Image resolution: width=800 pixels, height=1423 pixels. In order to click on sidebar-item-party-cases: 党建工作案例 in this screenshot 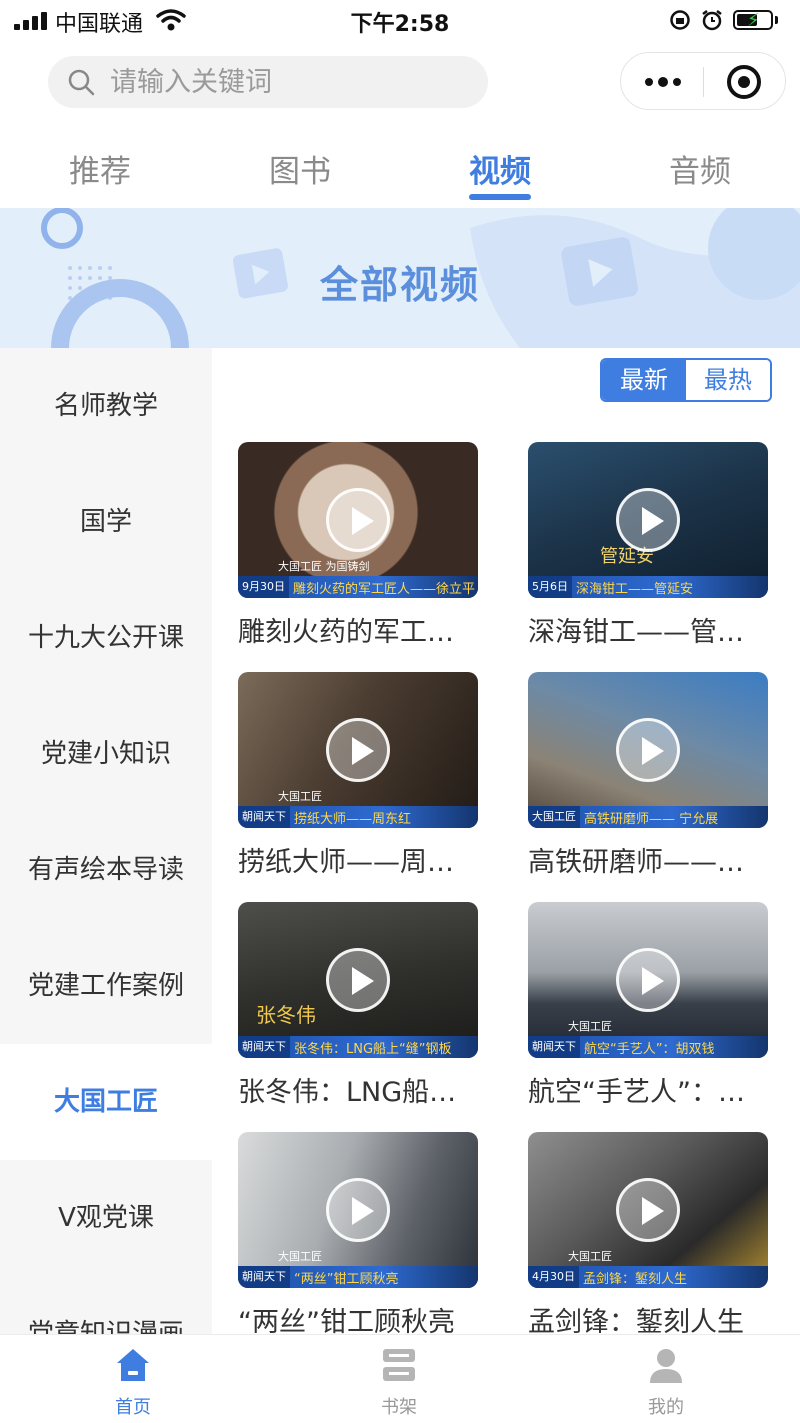, I will do `click(106, 986)`.